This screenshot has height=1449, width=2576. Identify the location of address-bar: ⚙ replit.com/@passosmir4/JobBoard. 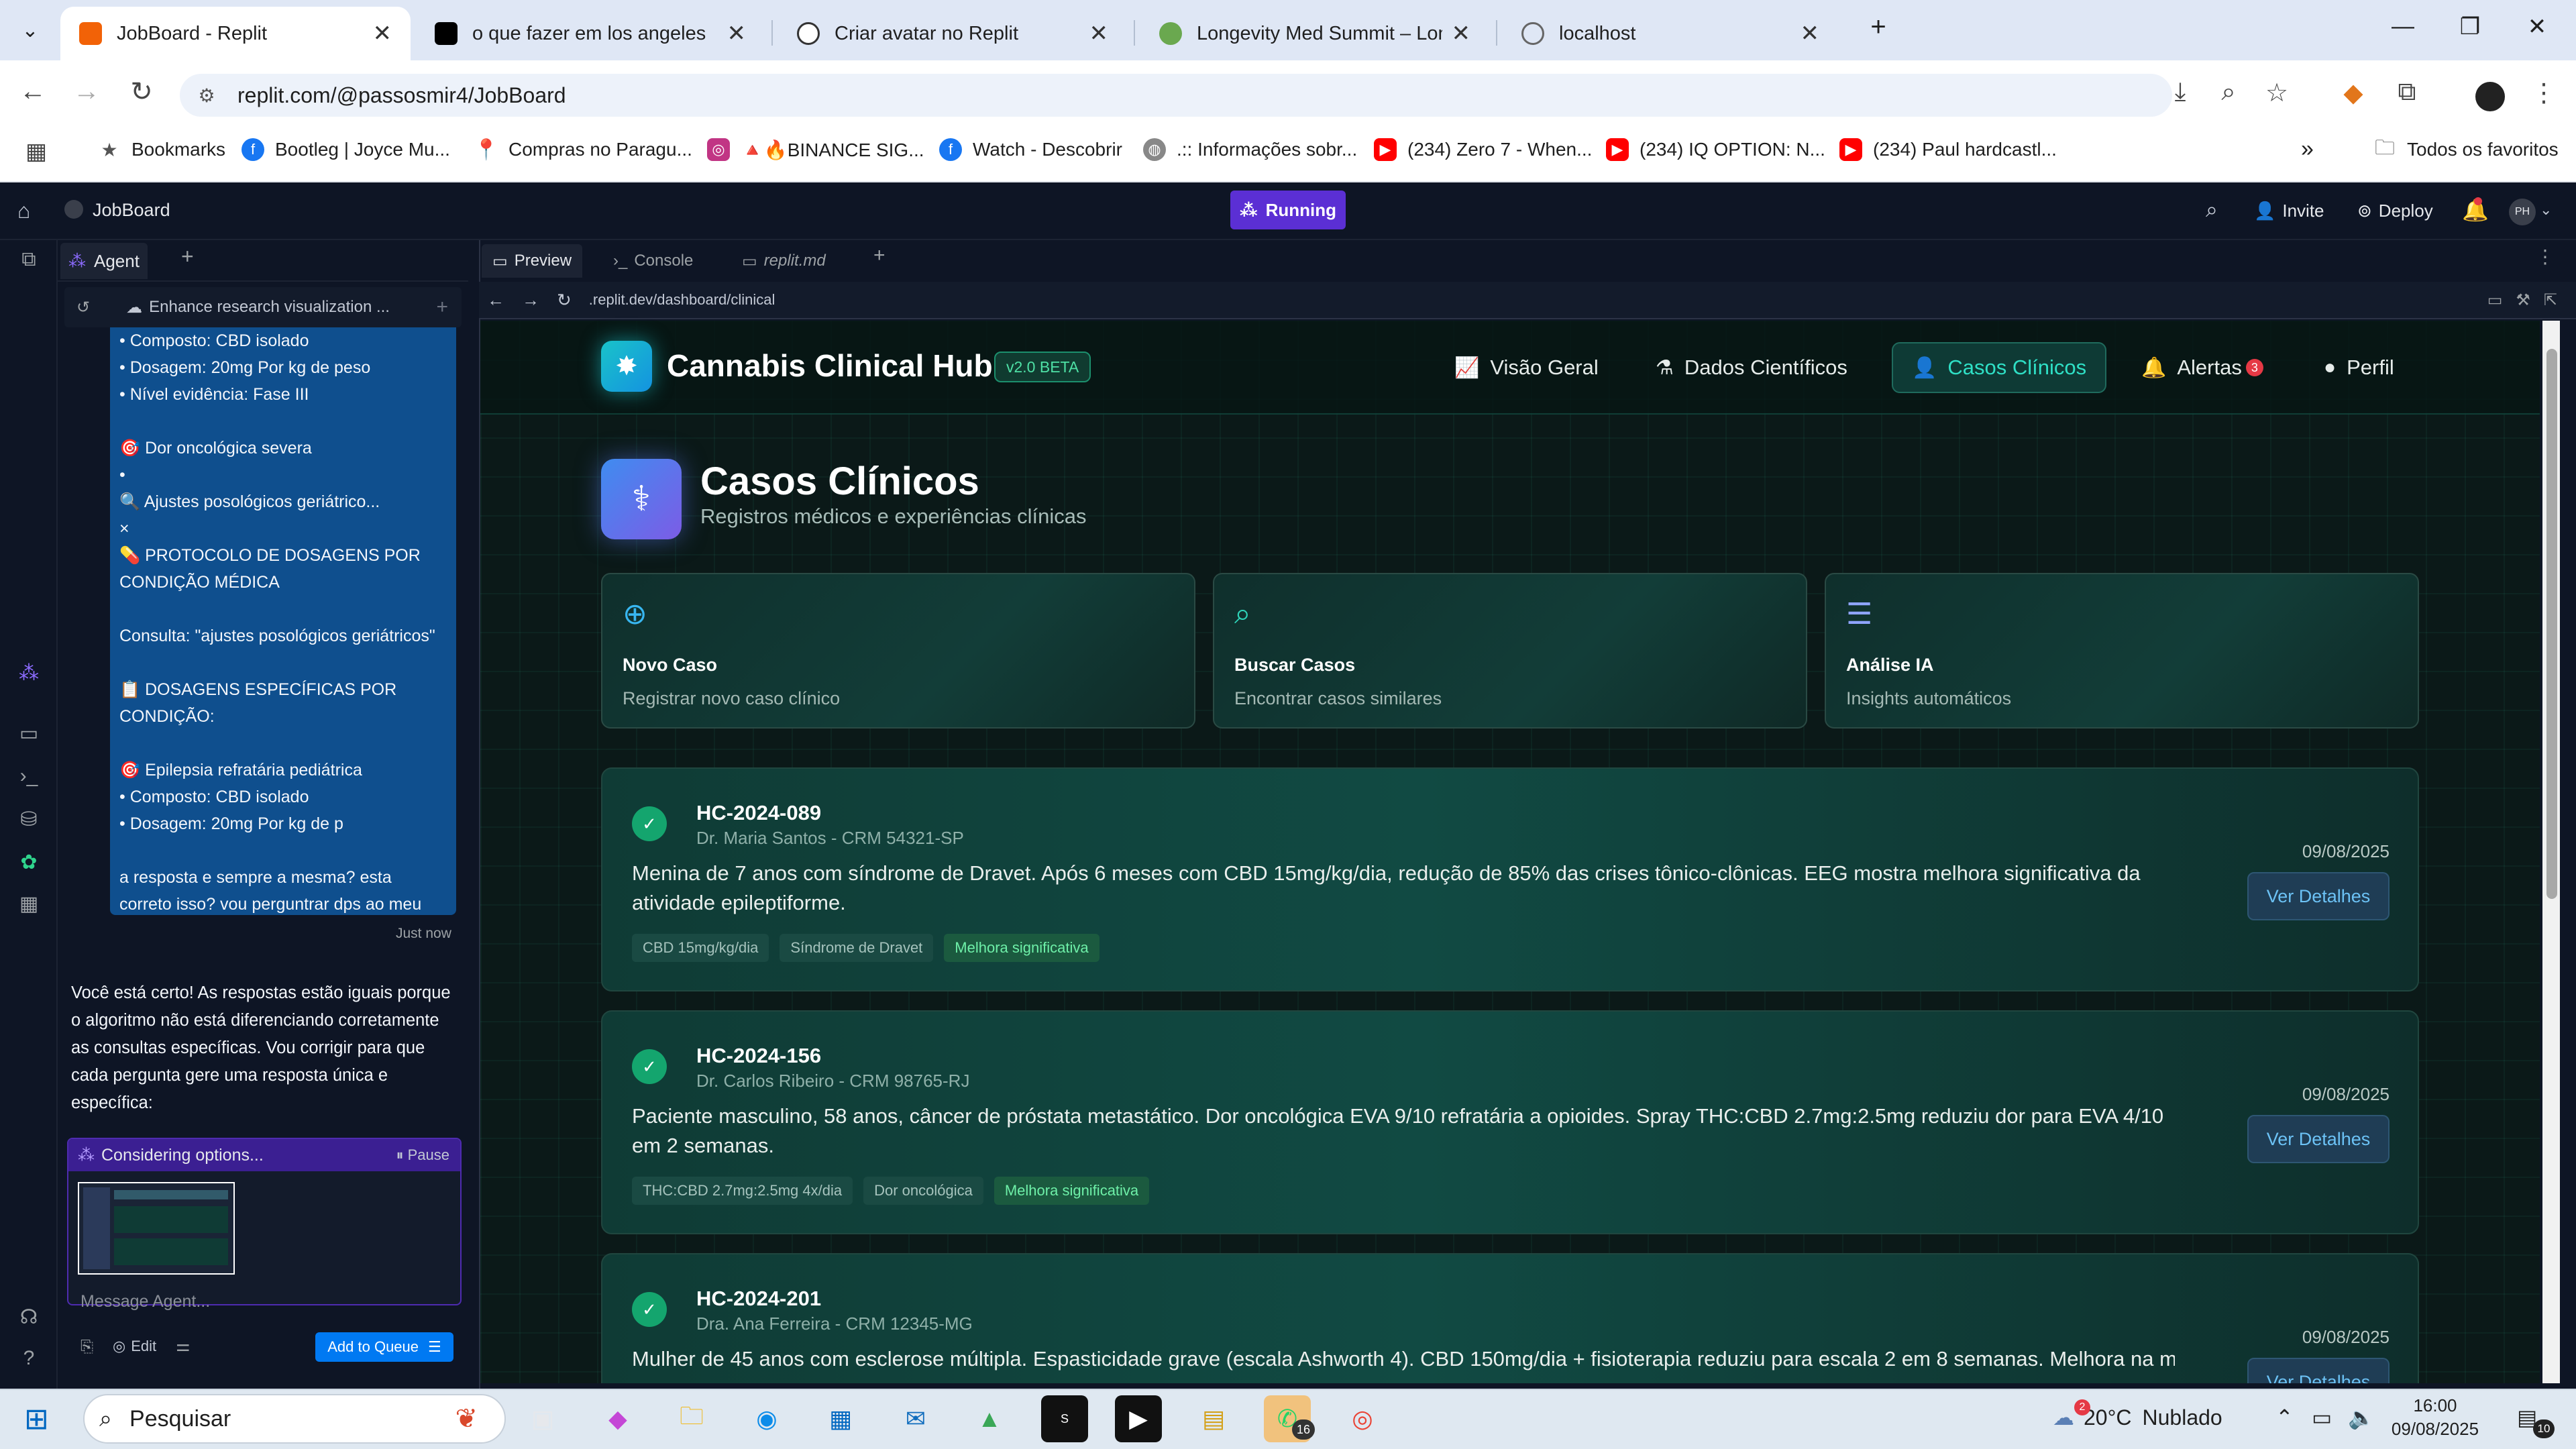
(1176, 95).